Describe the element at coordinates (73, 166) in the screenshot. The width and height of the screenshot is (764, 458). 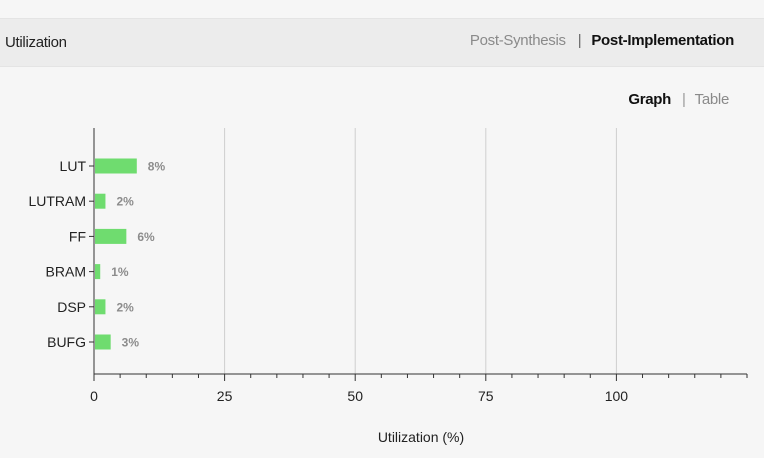
I see `category-label-lut: LUT` at that location.